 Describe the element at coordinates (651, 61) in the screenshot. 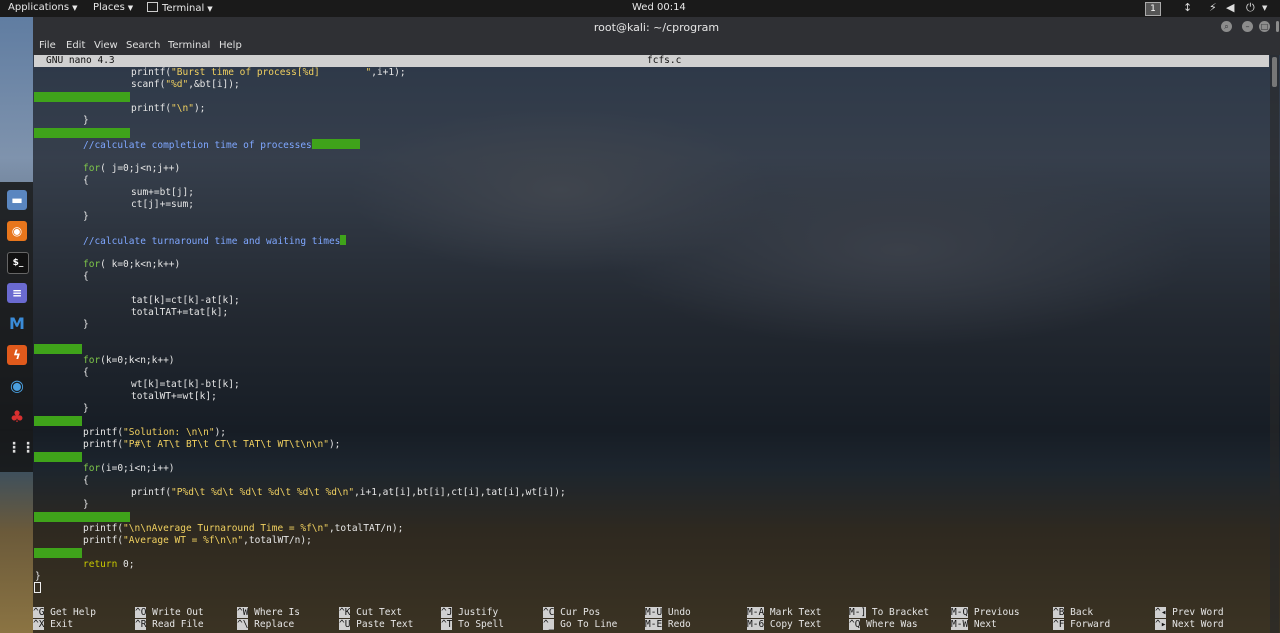

I see `nano-title-bar: GNU nano 4.3 fcfs.c` at that location.